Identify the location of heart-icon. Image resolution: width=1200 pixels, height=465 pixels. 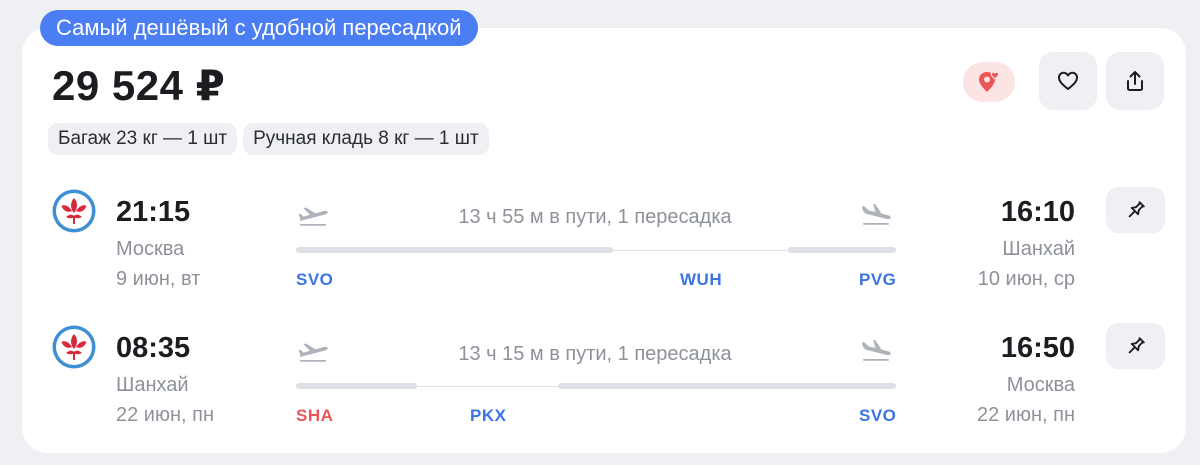
(1068, 80).